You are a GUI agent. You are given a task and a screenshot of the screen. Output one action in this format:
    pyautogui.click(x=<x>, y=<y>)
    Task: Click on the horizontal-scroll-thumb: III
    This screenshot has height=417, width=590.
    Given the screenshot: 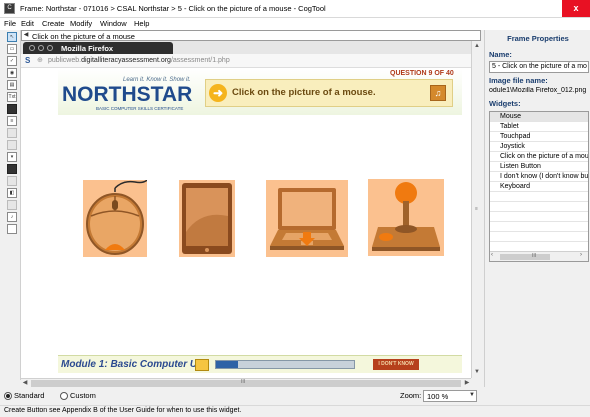 What is the action you would take?
    pyautogui.click(x=246, y=383)
    